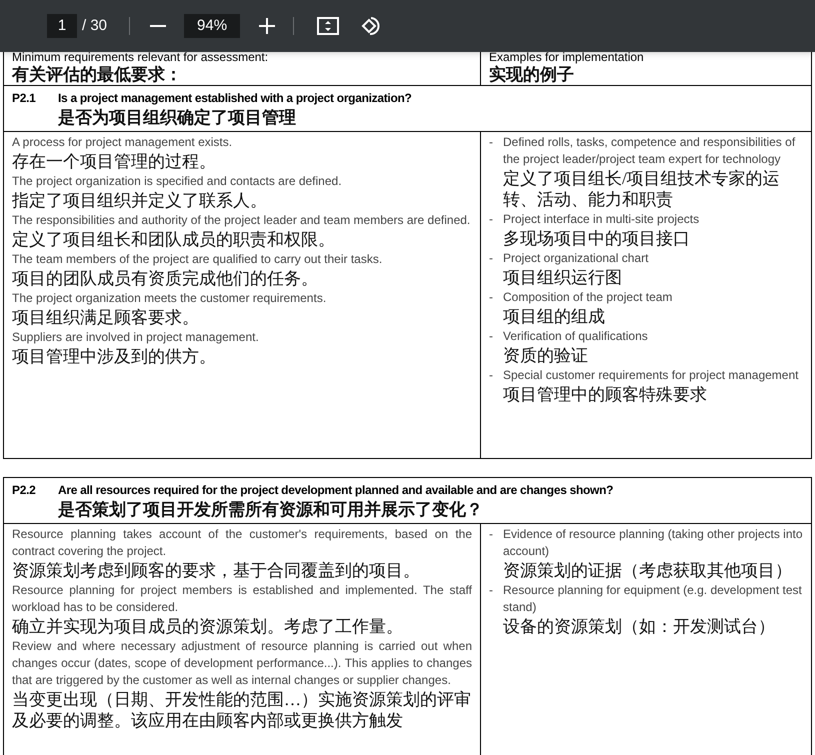  What do you see at coordinates (212, 26) in the screenshot?
I see `zoom-field: 94%` at bounding box center [212, 26].